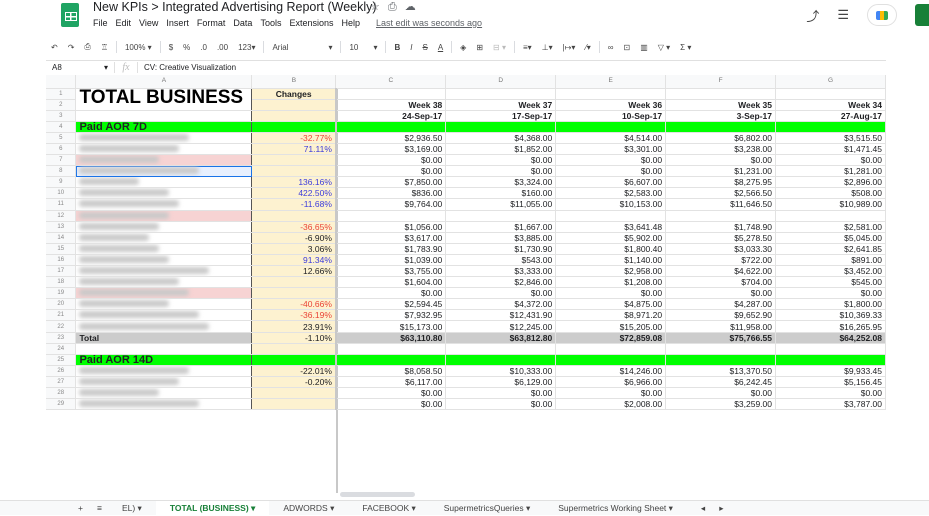  Describe the element at coordinates (391, 116) in the screenshot. I see `week-date: 24-Sep-17` at that location.